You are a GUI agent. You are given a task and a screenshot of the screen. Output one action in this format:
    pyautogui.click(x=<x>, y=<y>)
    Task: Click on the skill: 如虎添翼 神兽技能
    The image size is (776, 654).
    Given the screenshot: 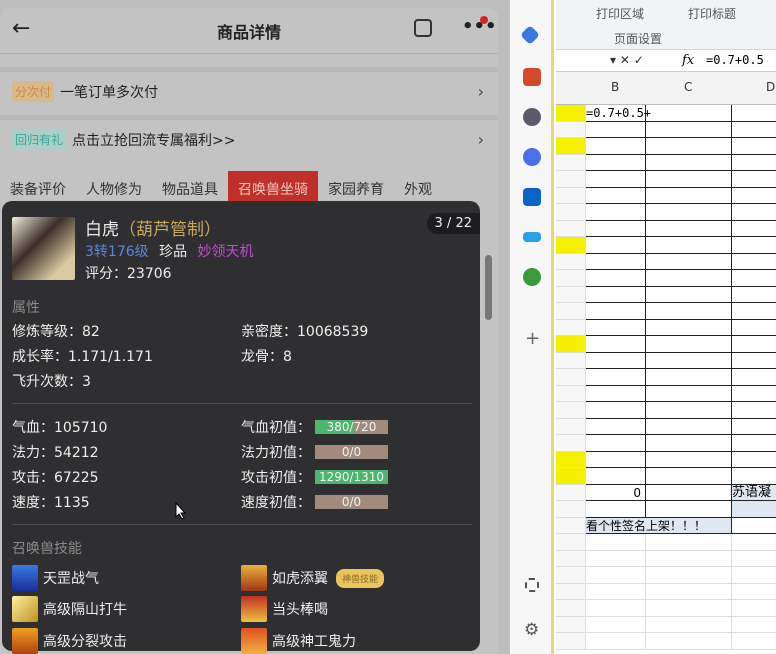 What is the action you would take?
    pyautogui.click(x=313, y=578)
    